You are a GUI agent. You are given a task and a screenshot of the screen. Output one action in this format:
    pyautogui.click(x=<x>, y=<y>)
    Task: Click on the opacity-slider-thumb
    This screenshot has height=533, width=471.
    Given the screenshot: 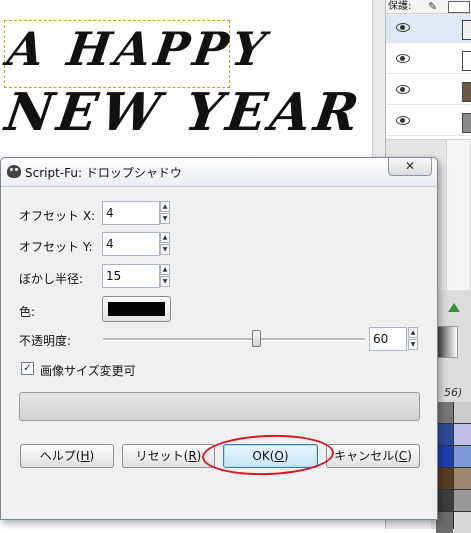 What is the action you would take?
    pyautogui.click(x=256, y=338)
    